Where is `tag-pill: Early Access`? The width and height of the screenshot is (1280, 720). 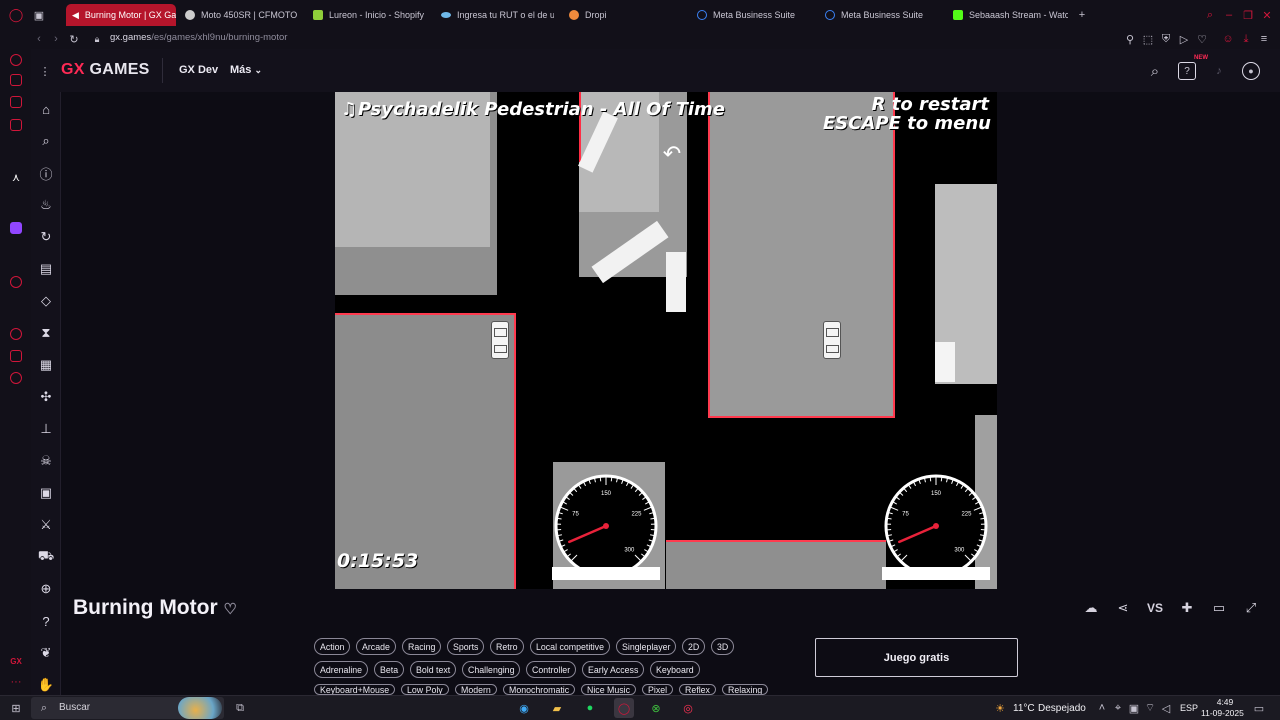
tag-pill: Early Access is located at coordinates (613, 669).